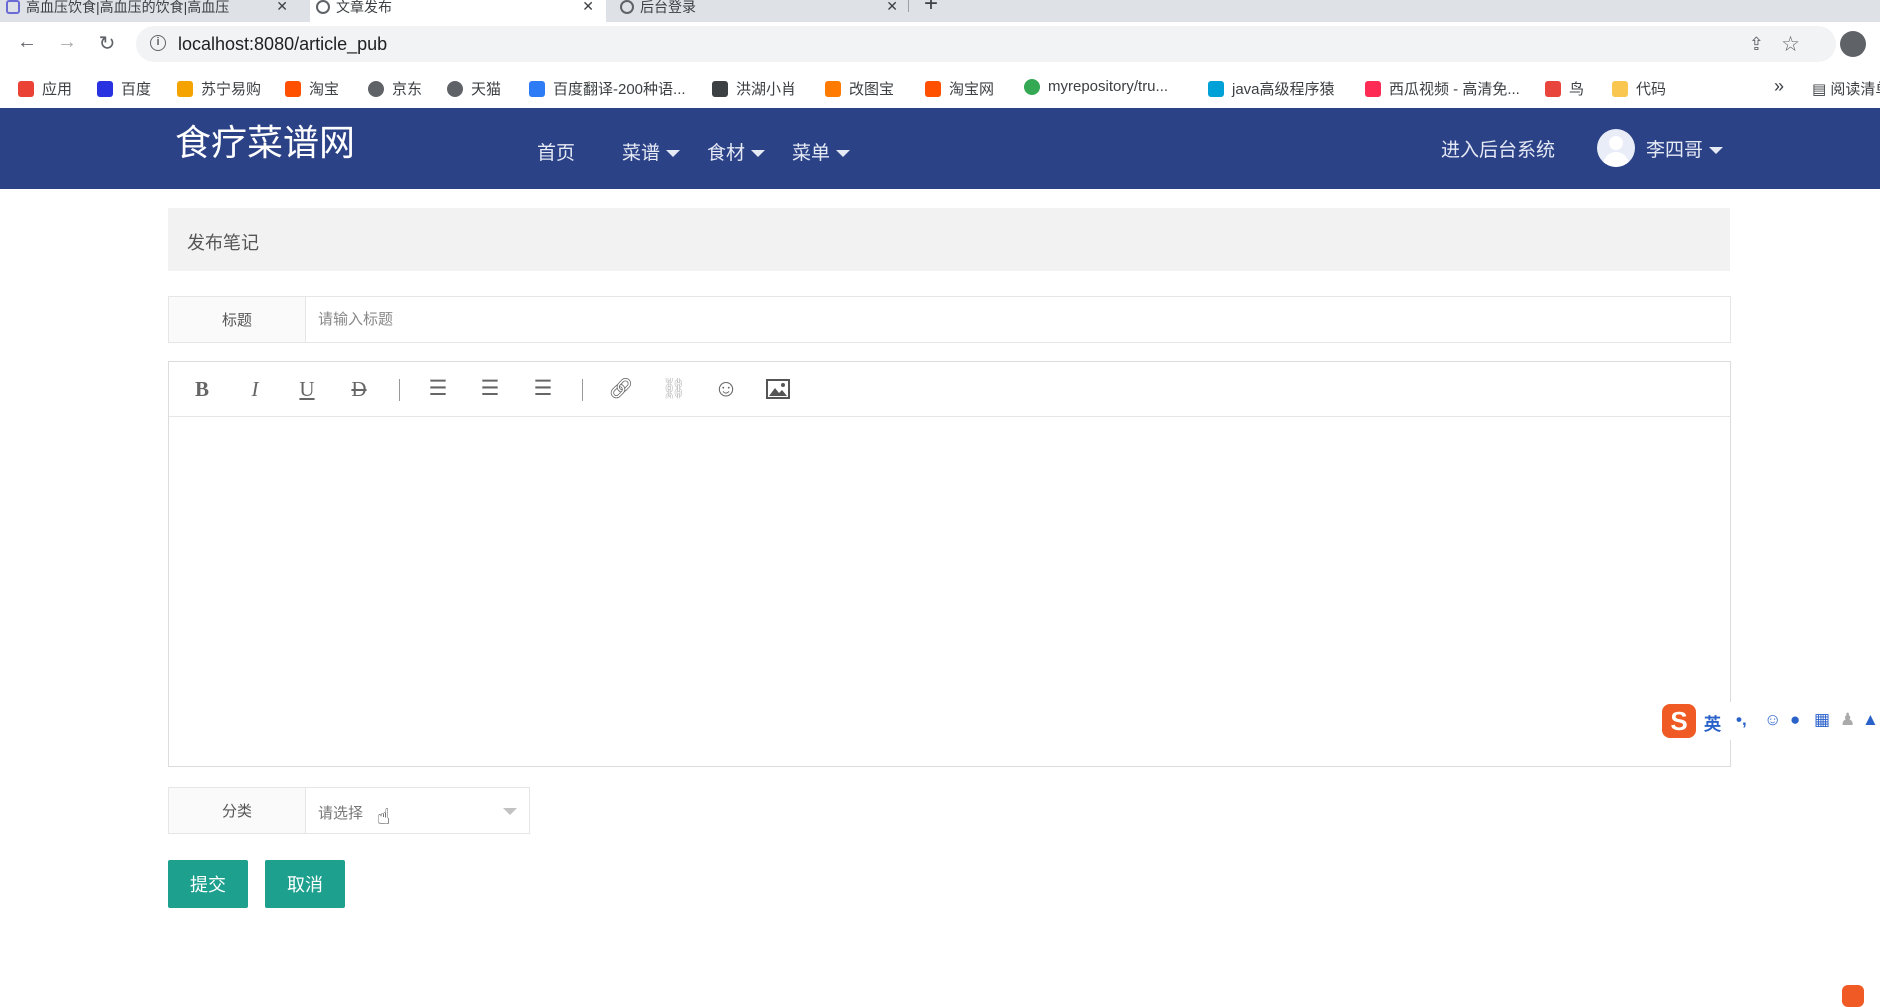 The image size is (1880, 1007). I want to click on strikethrough-icon: D, so click(359, 389).